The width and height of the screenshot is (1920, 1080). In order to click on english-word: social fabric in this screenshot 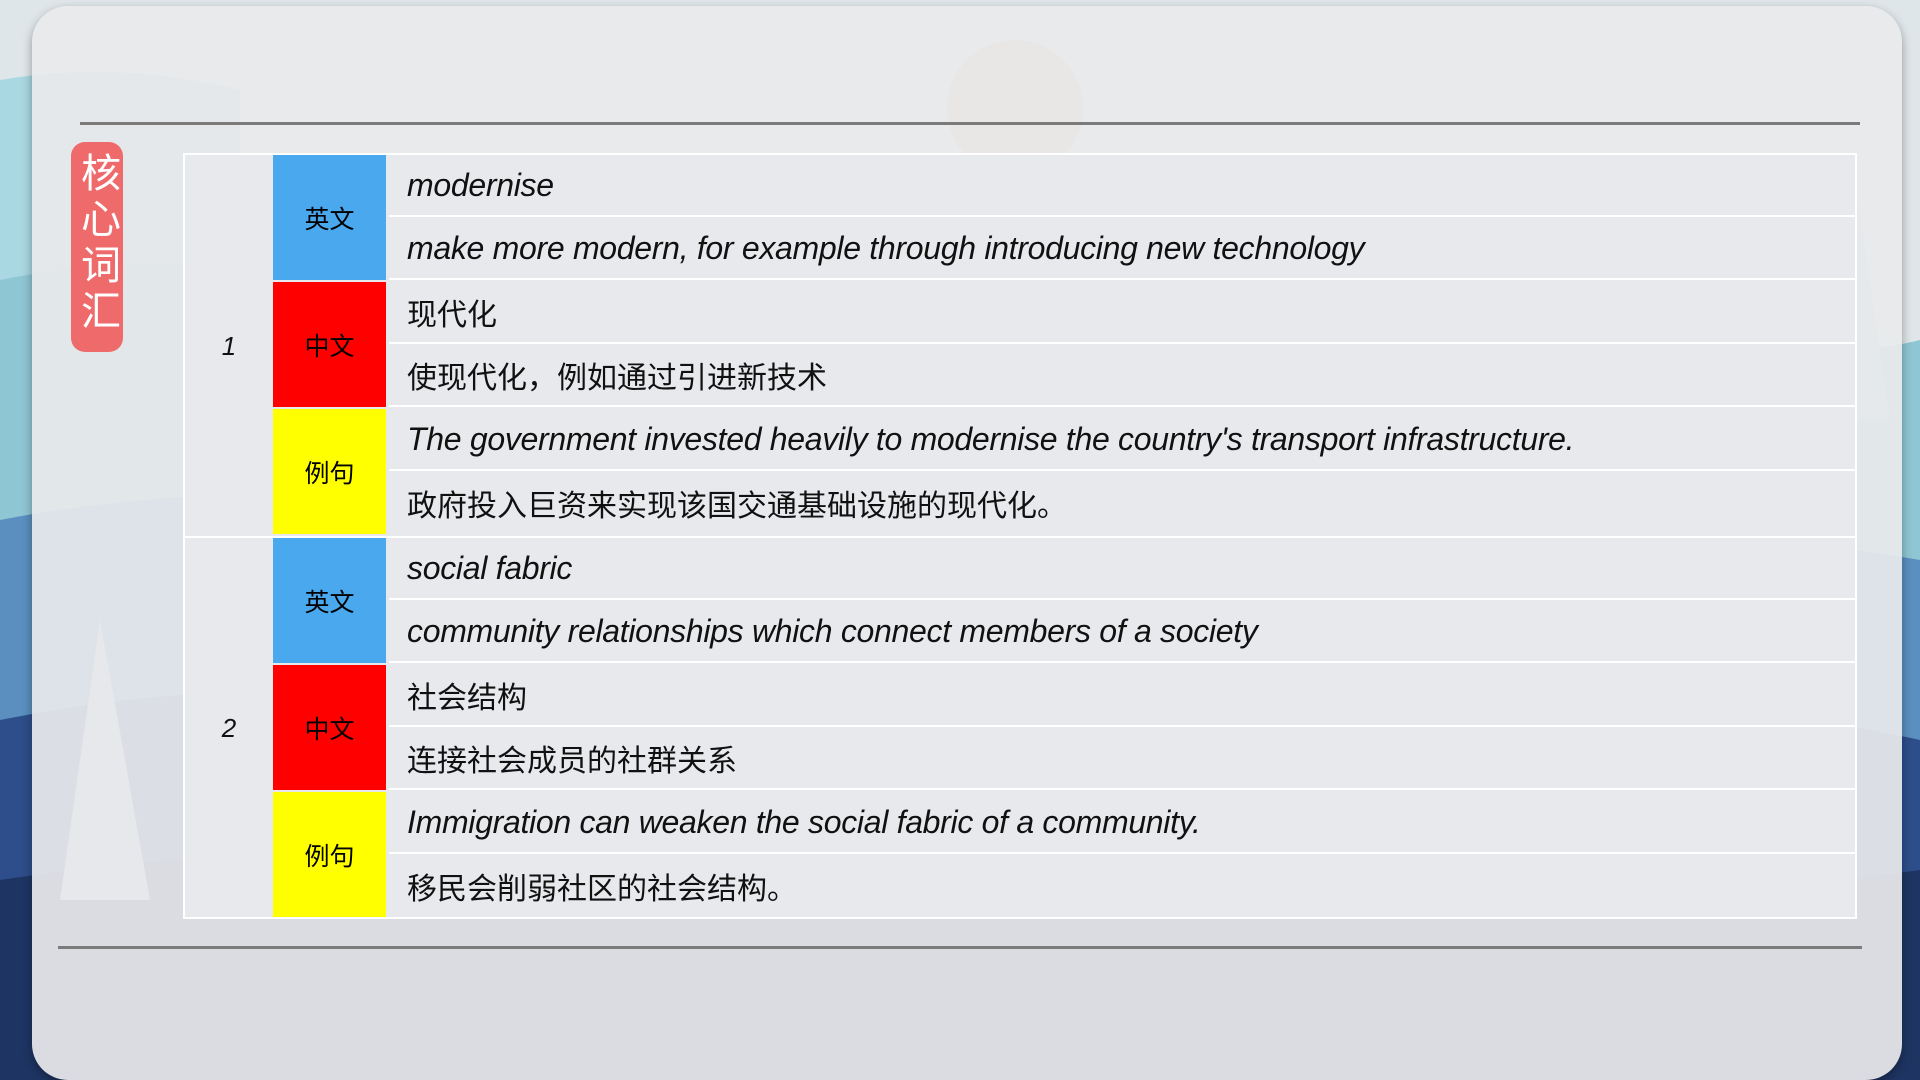, I will do `click(1122, 569)`.